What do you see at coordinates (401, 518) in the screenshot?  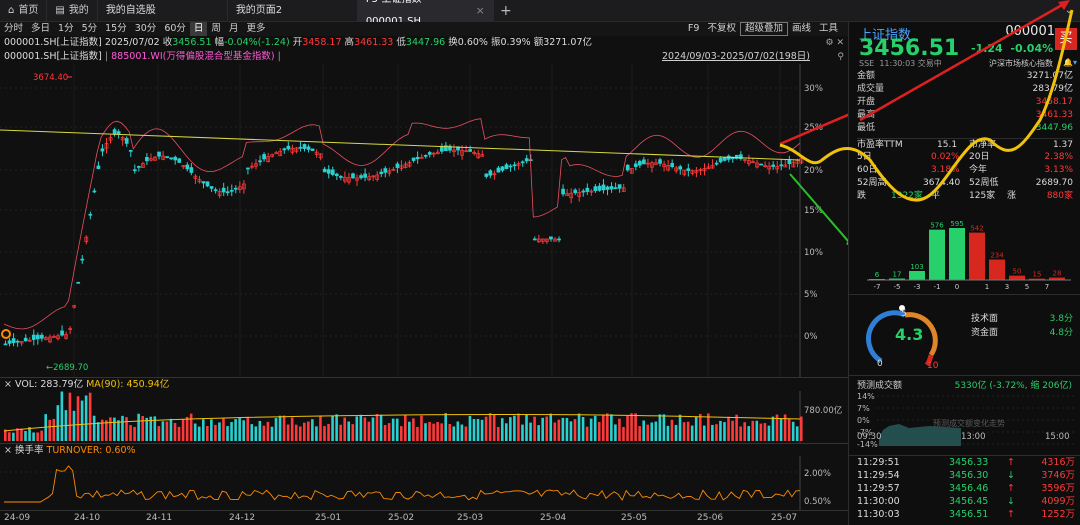 I see `x-tick: 25-02` at bounding box center [401, 518].